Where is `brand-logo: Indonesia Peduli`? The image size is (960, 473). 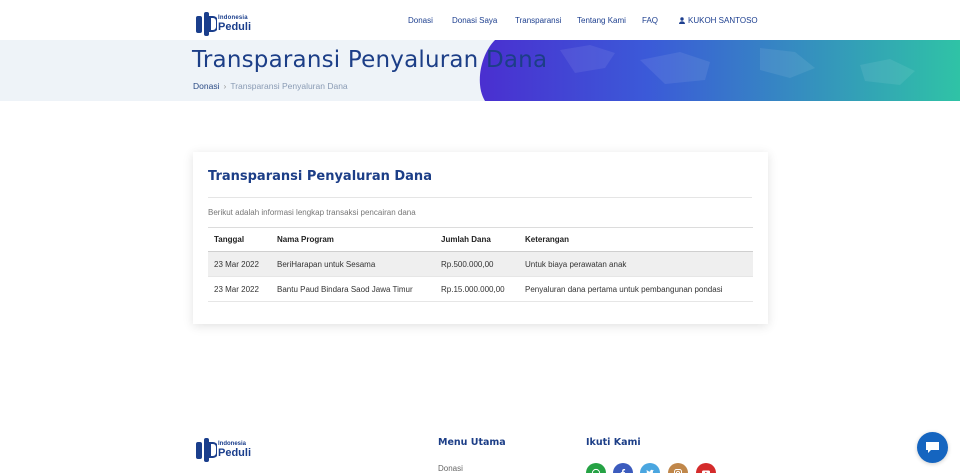 brand-logo: Indonesia Peduli is located at coordinates (224, 25).